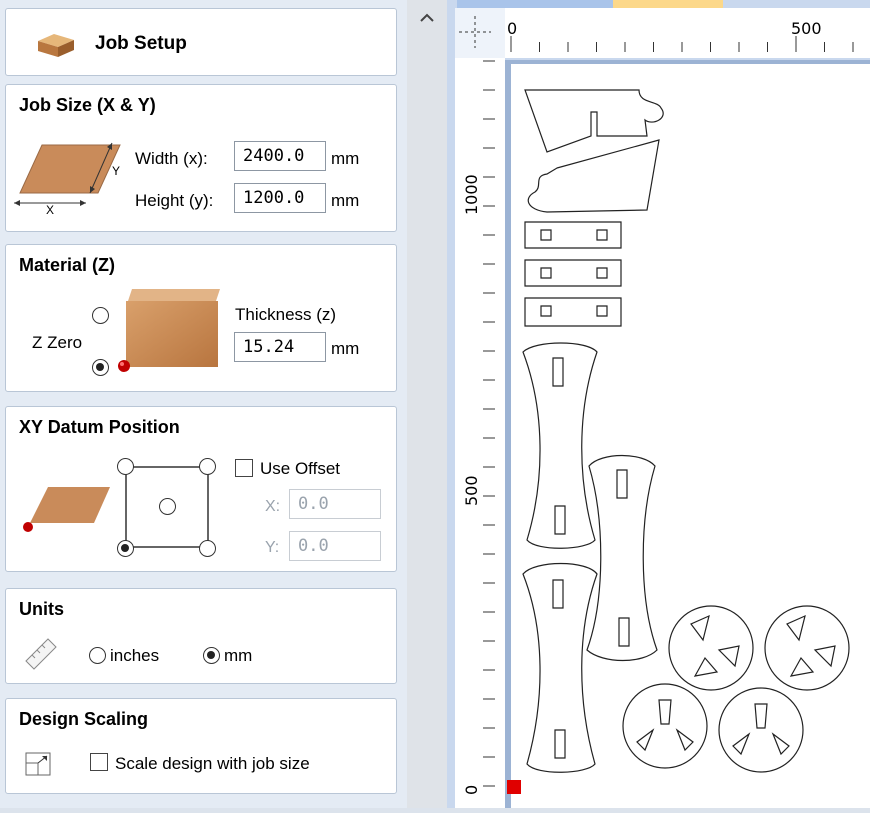 The height and width of the screenshot is (813, 870). Describe the element at coordinates (273, 506) in the screenshot. I see `offset-x-label: X:` at that location.